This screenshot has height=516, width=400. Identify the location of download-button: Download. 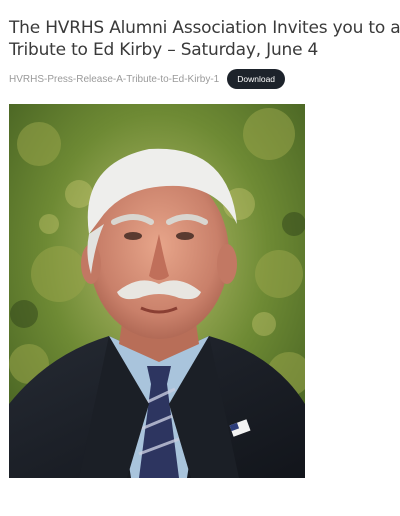
(256, 79).